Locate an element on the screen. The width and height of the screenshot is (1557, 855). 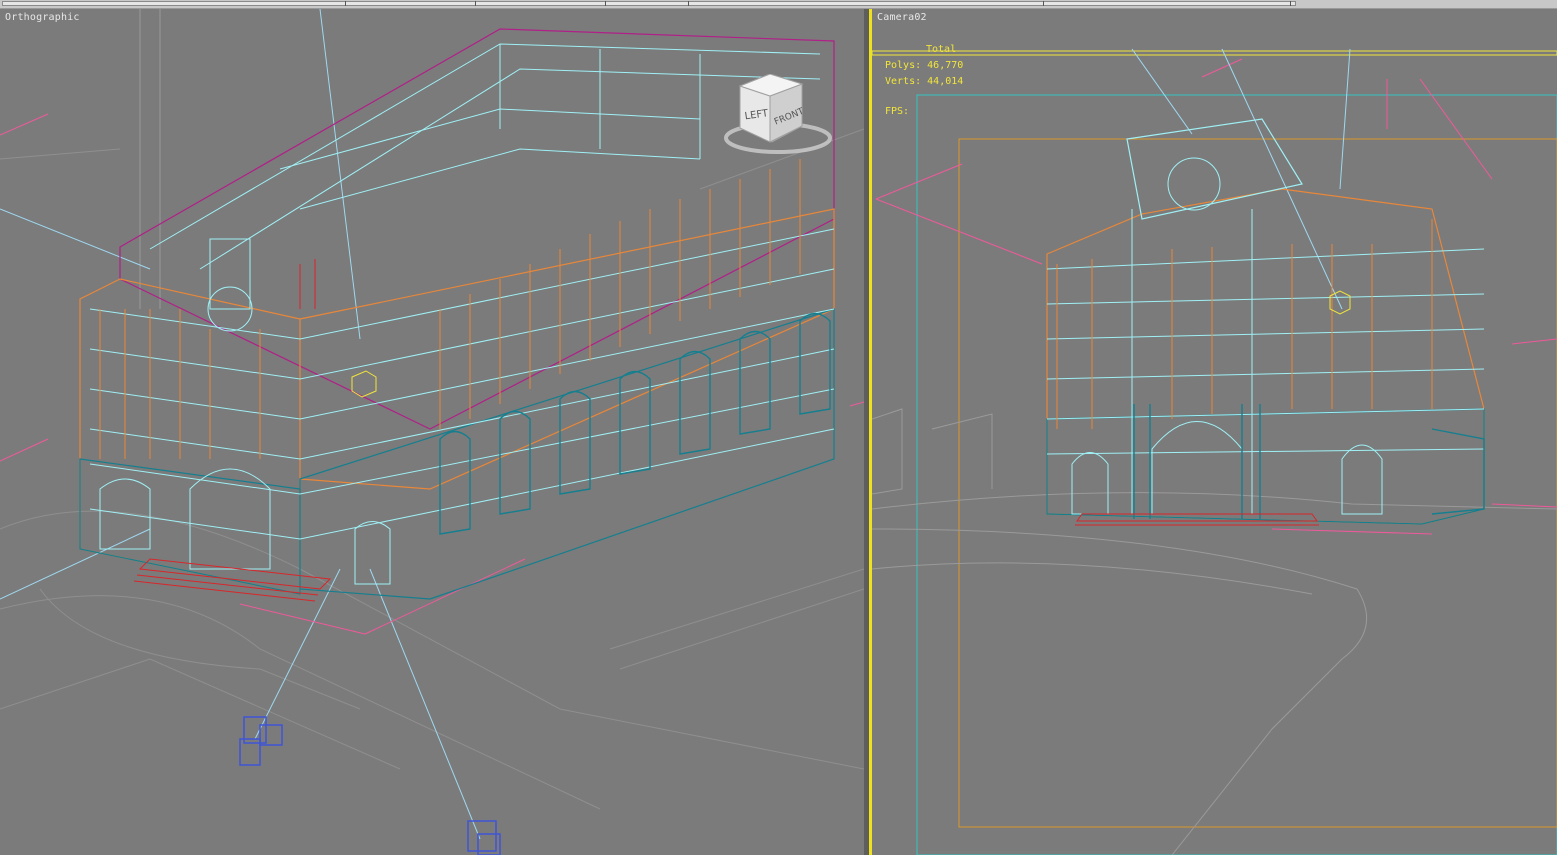
viewport-label: Orthographic is located at coordinates (42, 17).